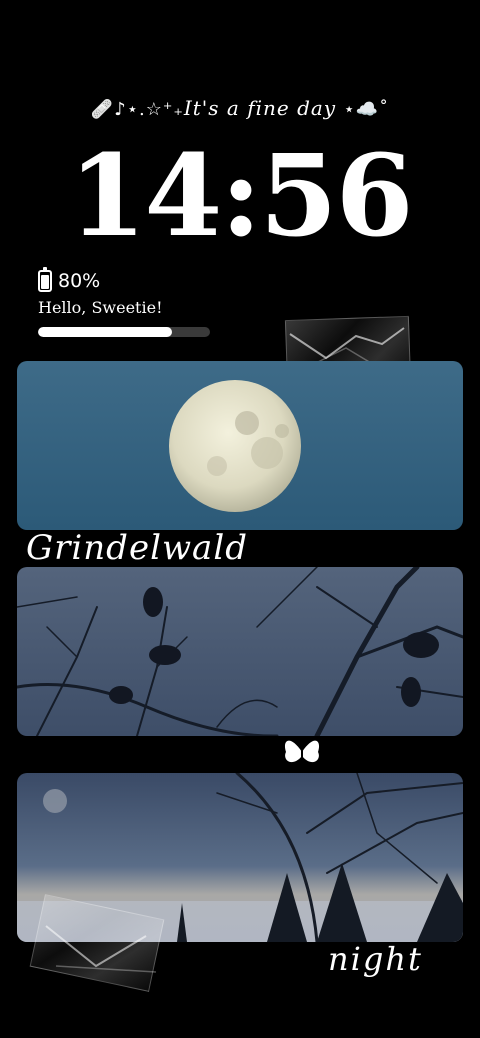 This screenshot has width=480, height=1038. Describe the element at coordinates (79, 281) in the screenshot. I see `battery-percent: 80%` at that location.